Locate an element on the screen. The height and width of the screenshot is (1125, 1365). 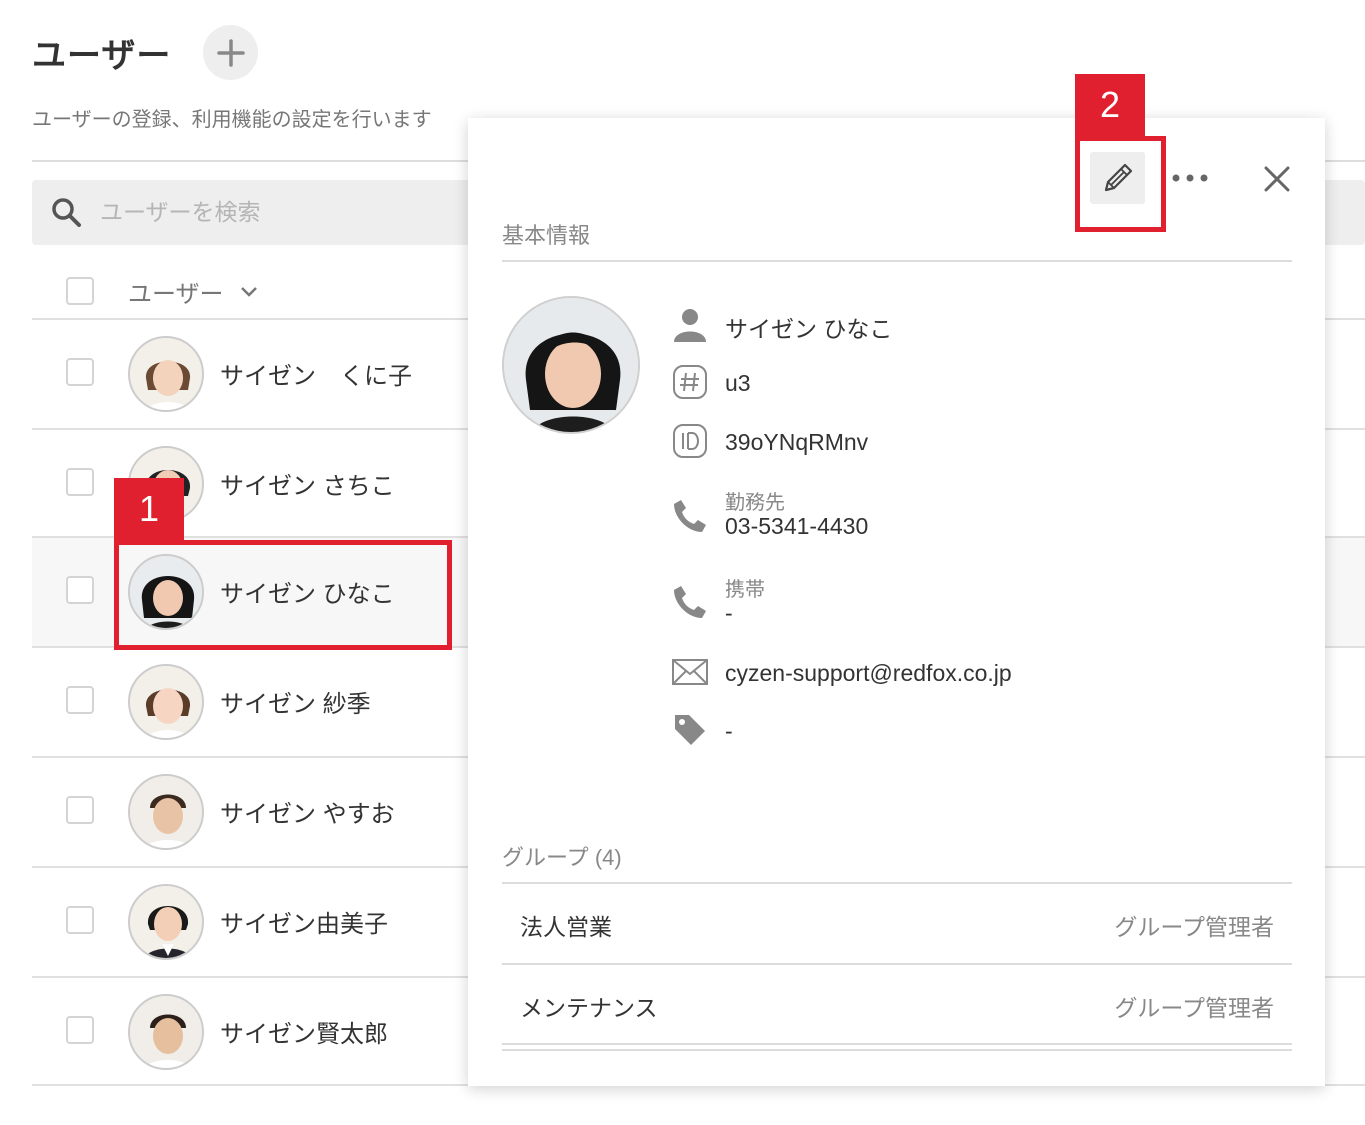
add-user-button is located at coordinates (230, 52).